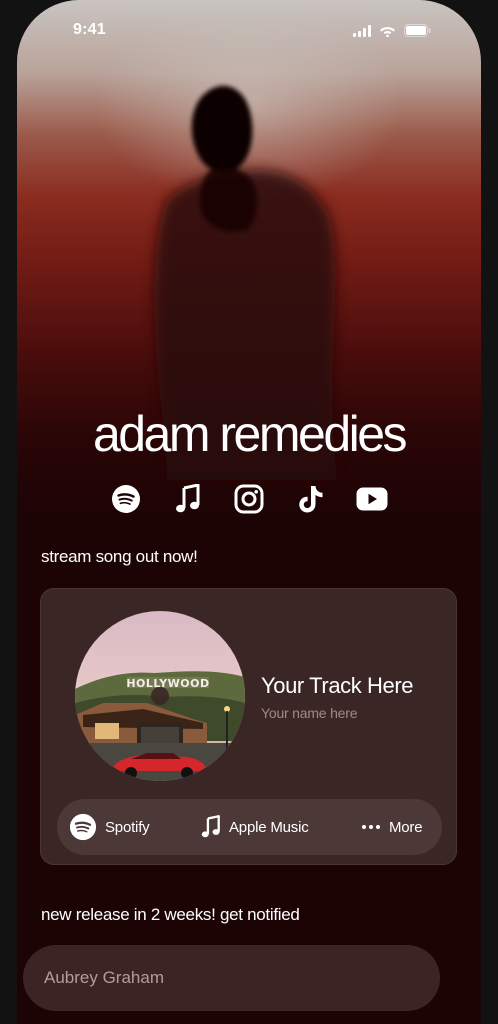 This screenshot has height=1024, width=498. I want to click on spotify-link, so click(126, 499).